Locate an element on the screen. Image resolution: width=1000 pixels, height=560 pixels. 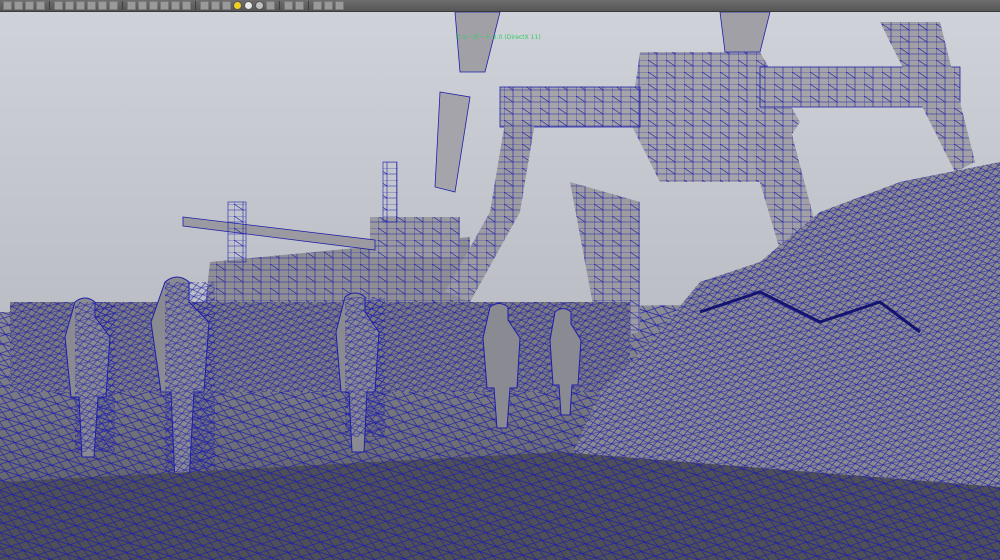
xray-joints-icon is located at coordinates (215, 5).